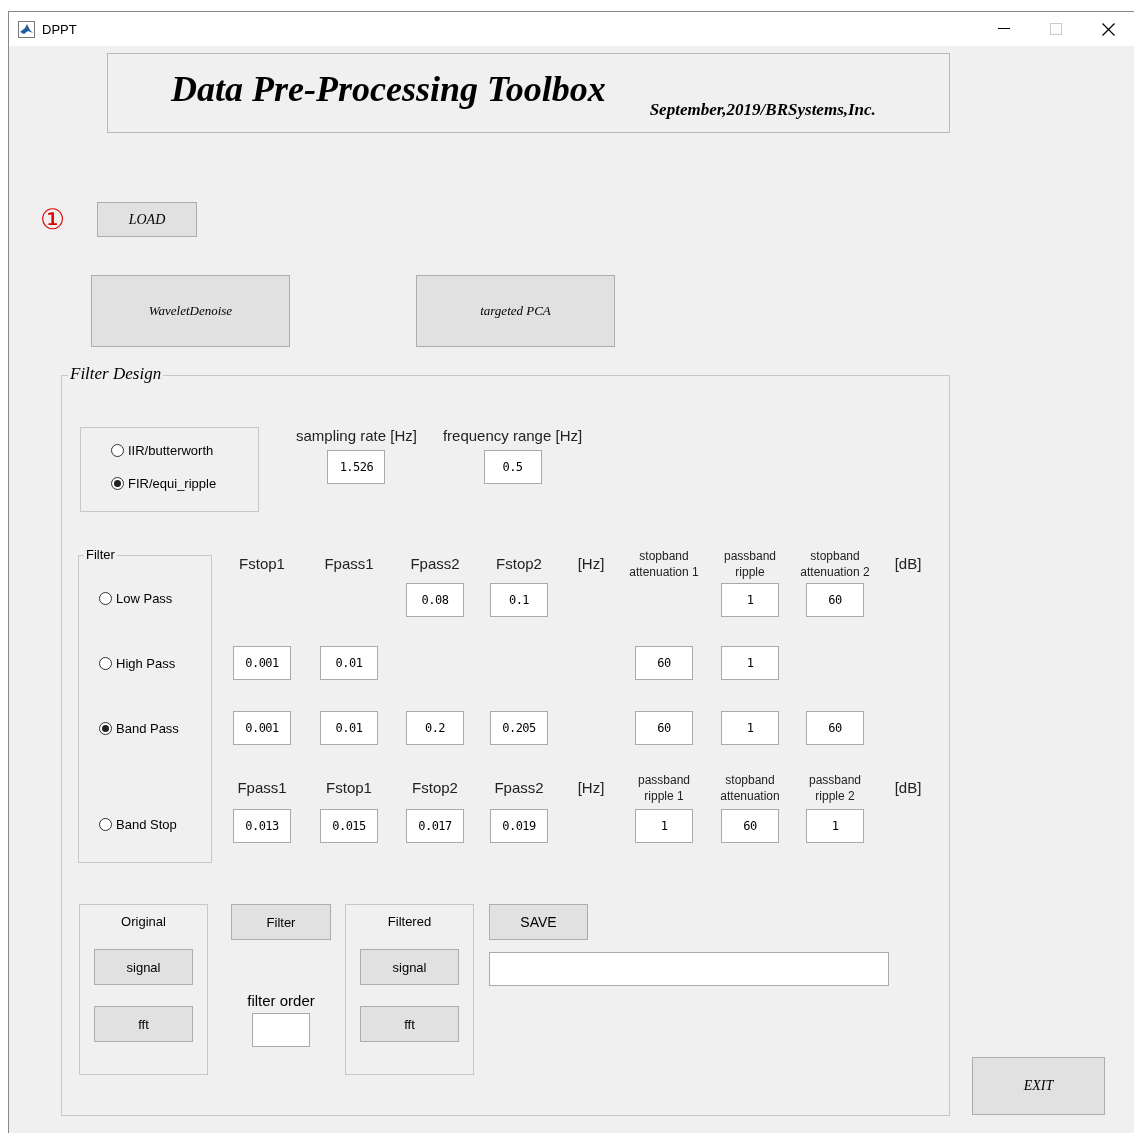  What do you see at coordinates (171, 450) in the screenshot?
I see `radio-label: IIR/butterworth` at bounding box center [171, 450].